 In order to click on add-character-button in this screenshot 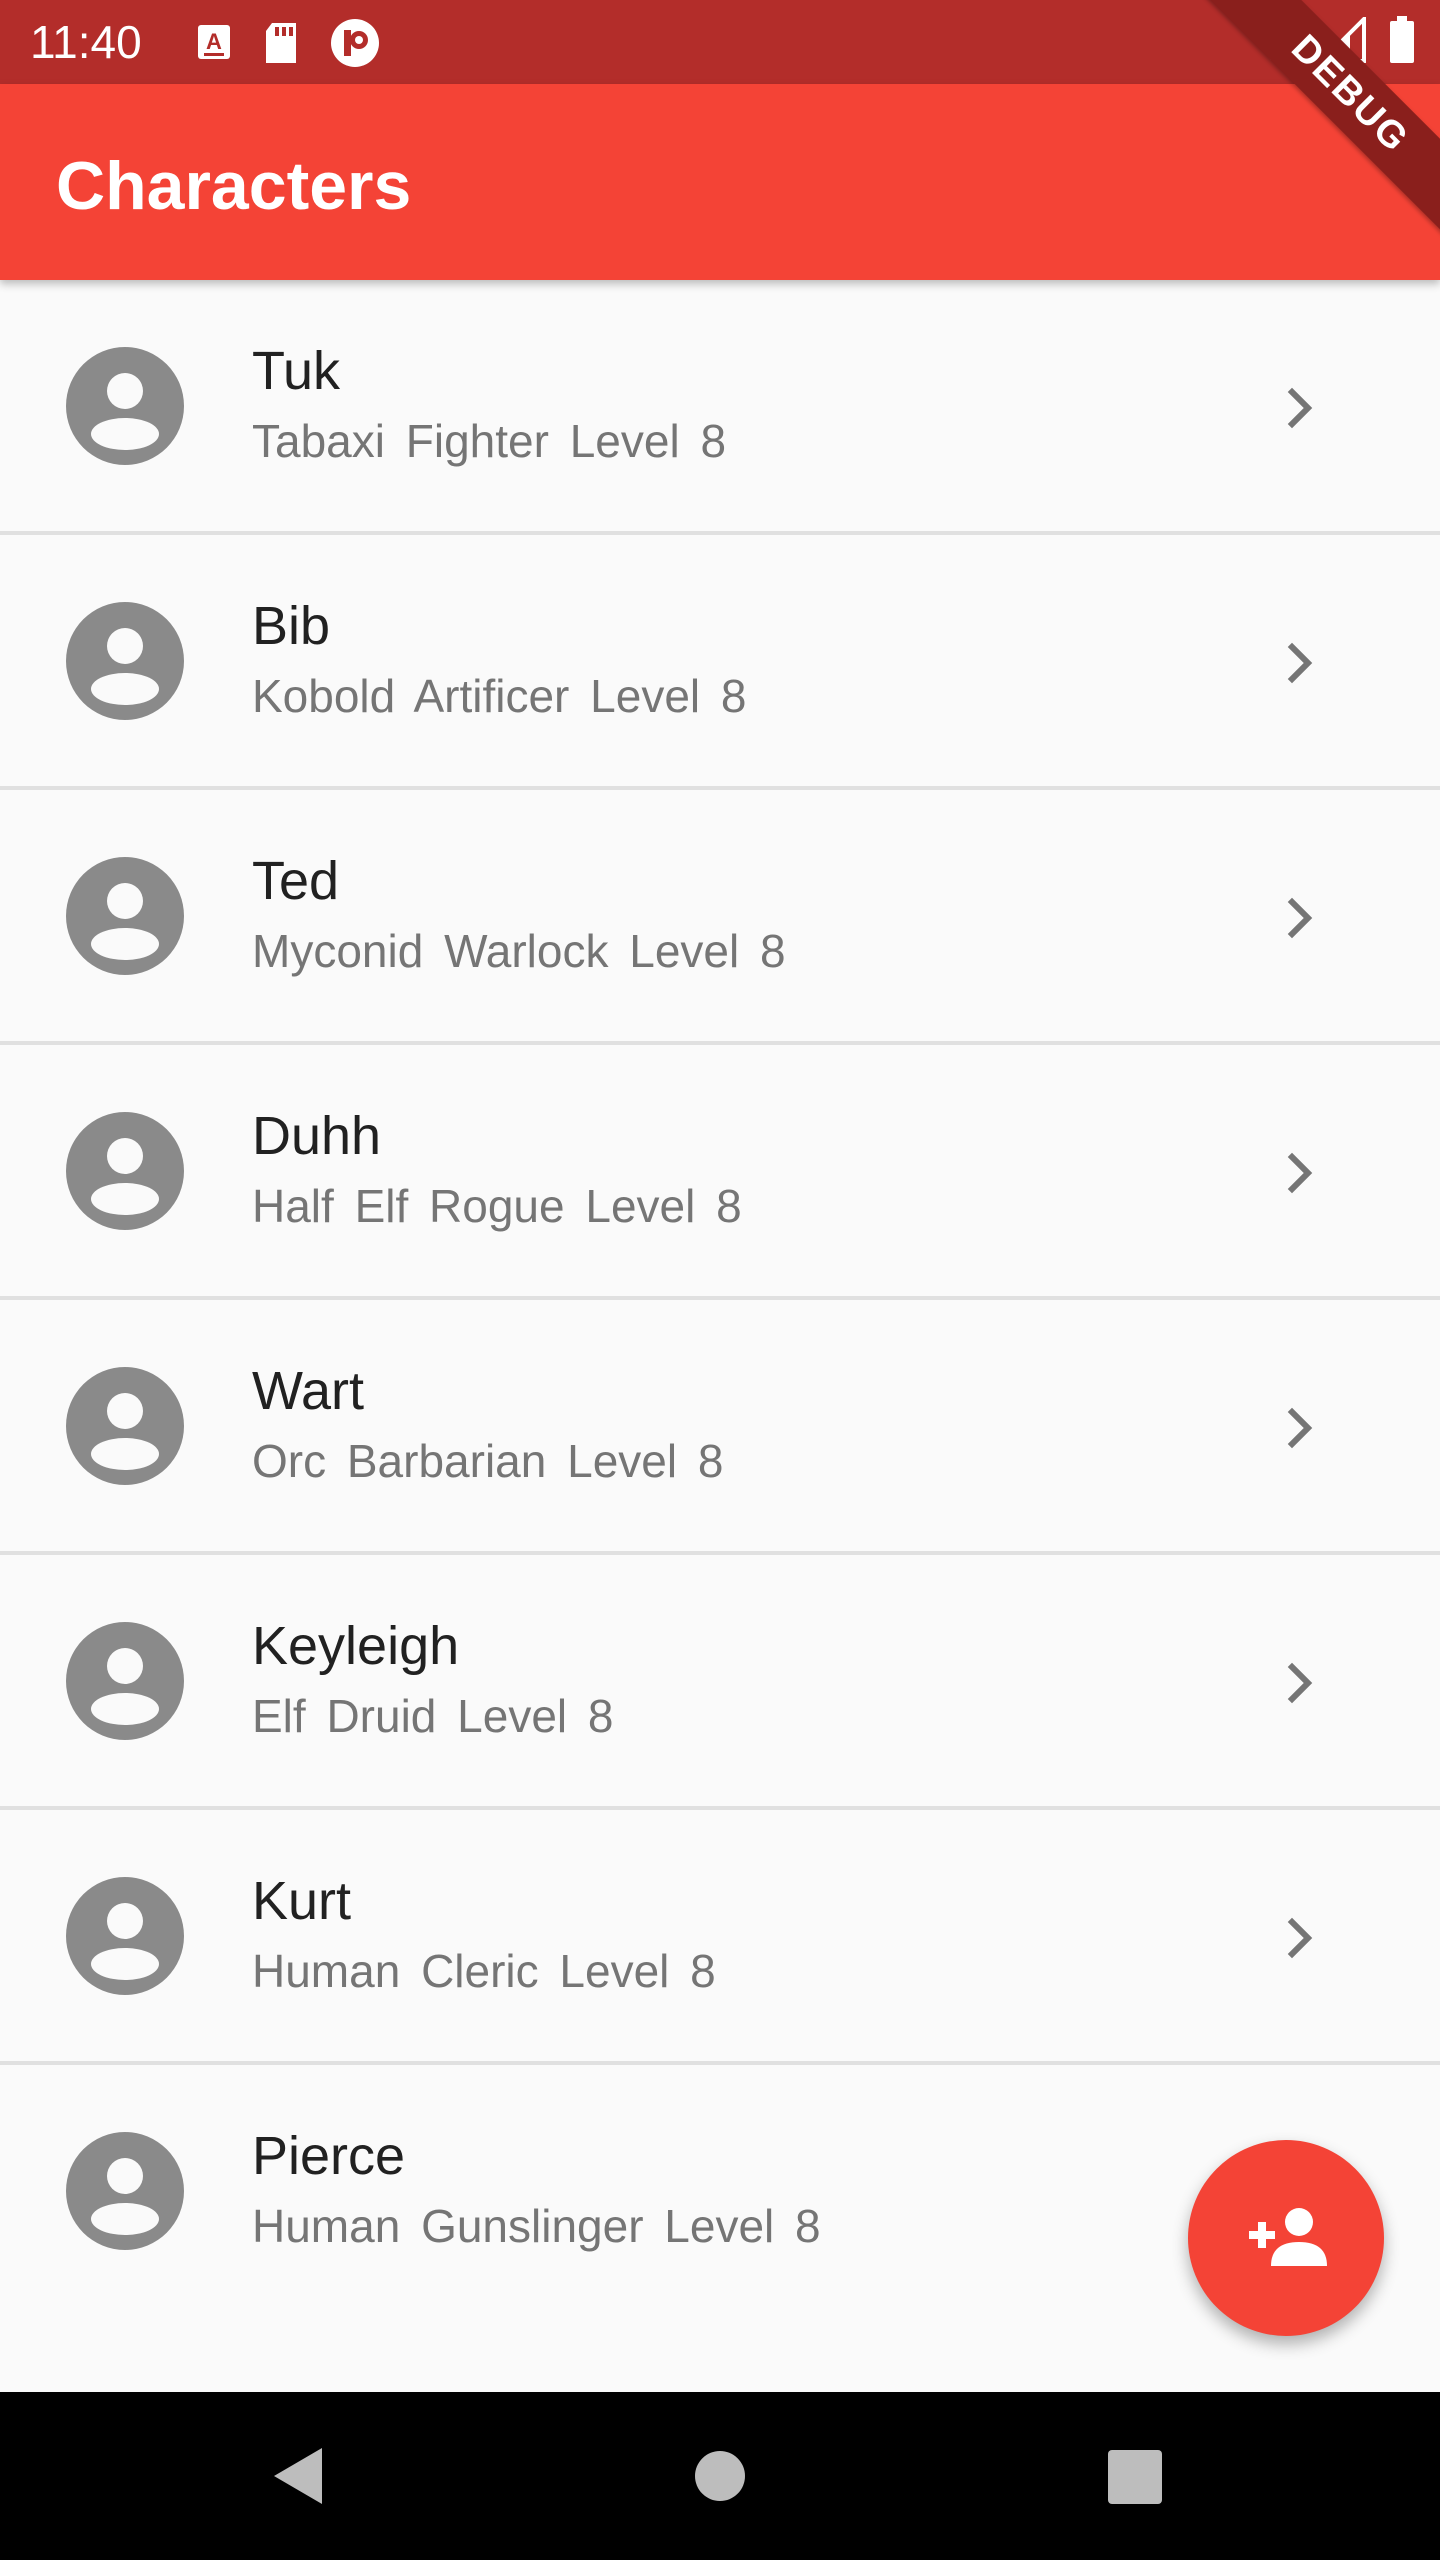, I will do `click(1286, 2238)`.